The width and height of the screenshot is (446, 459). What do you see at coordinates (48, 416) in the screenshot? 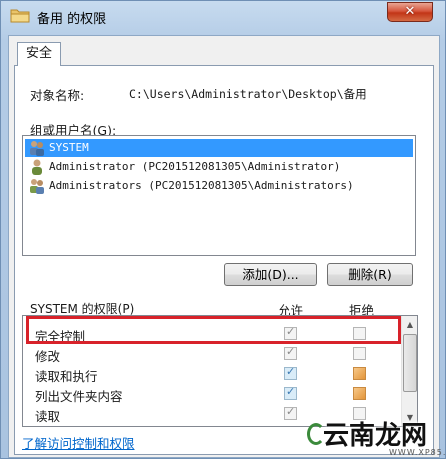
I see `perm-label: 读取` at bounding box center [48, 416].